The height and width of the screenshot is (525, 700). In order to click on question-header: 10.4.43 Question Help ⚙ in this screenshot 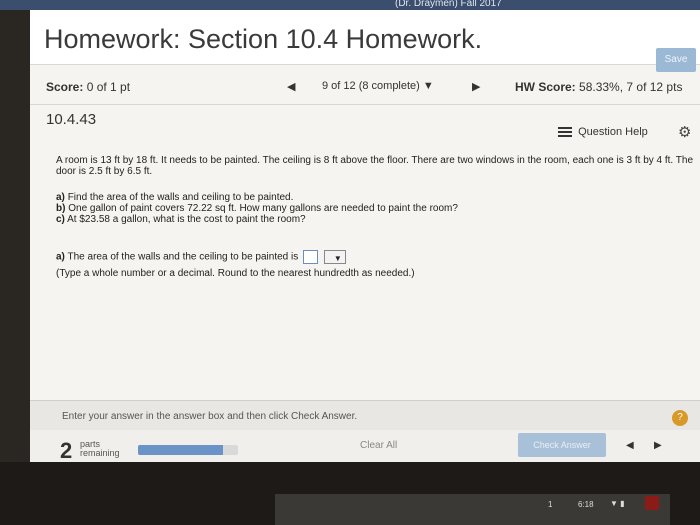, I will do `click(365, 126)`.